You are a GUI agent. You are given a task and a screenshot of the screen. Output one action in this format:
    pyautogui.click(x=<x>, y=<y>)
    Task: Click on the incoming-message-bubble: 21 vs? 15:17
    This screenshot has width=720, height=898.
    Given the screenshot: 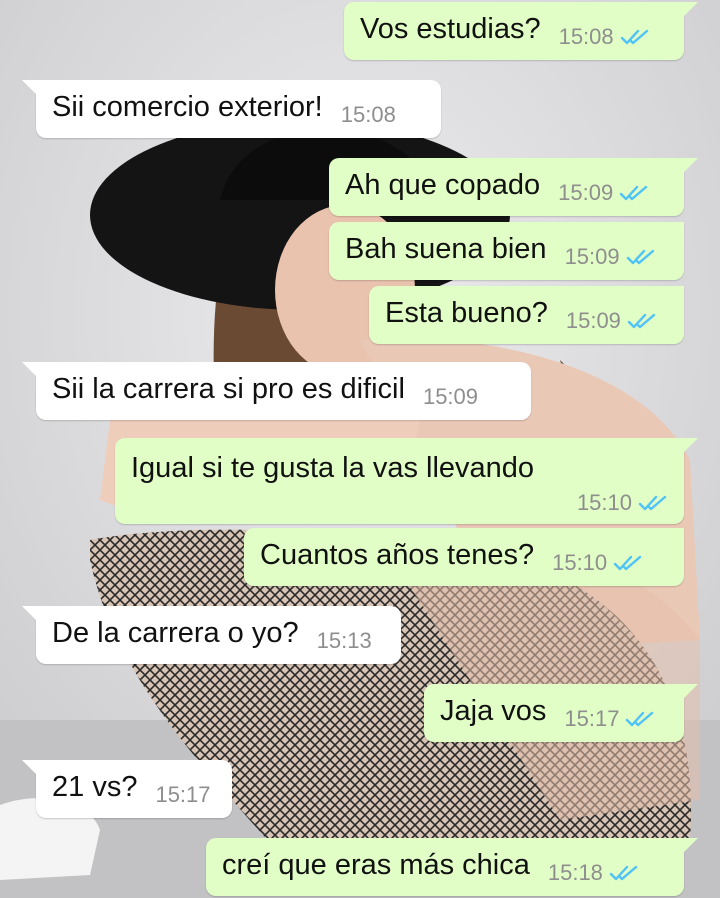 What is the action you would take?
    pyautogui.click(x=127, y=789)
    